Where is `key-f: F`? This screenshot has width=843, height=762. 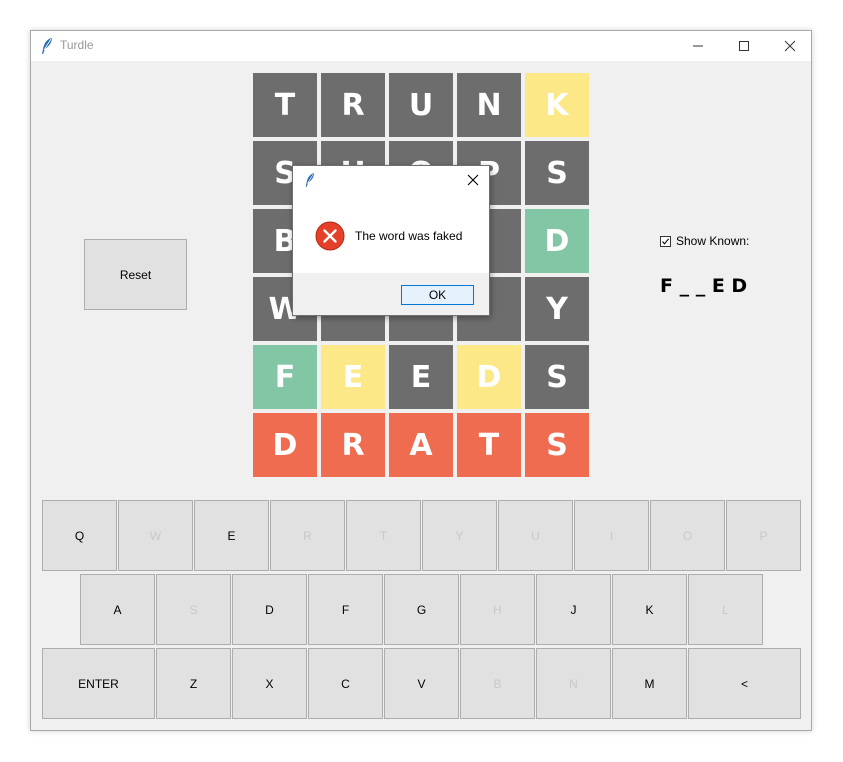
key-f: F is located at coordinates (345, 609).